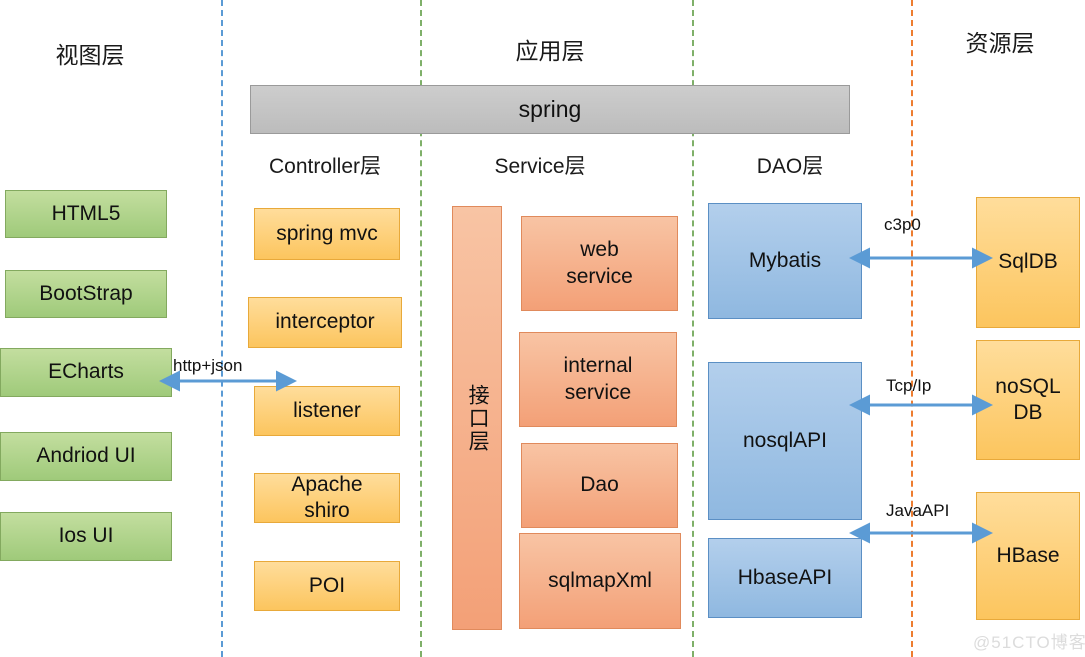 This screenshot has height=657, width=1085. What do you see at coordinates (790, 166) in the screenshot?
I see `column-title-dao: DAO层` at bounding box center [790, 166].